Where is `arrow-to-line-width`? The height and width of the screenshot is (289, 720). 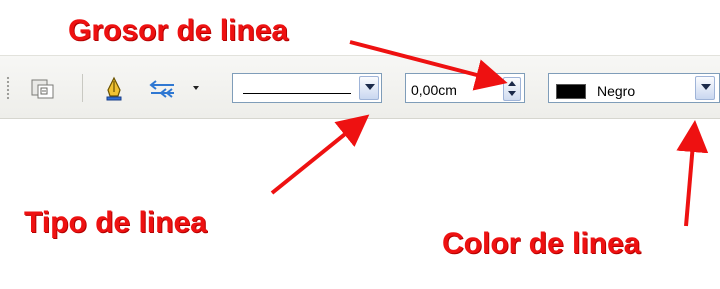
arrow-to-line-width is located at coordinates (428, 65).